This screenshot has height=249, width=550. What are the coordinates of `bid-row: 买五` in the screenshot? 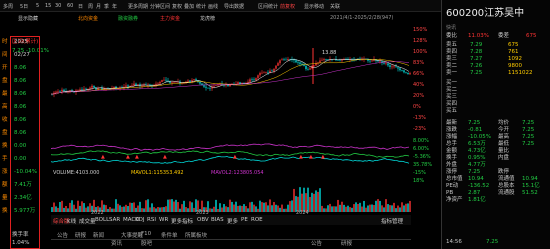 It's located at (497, 112).